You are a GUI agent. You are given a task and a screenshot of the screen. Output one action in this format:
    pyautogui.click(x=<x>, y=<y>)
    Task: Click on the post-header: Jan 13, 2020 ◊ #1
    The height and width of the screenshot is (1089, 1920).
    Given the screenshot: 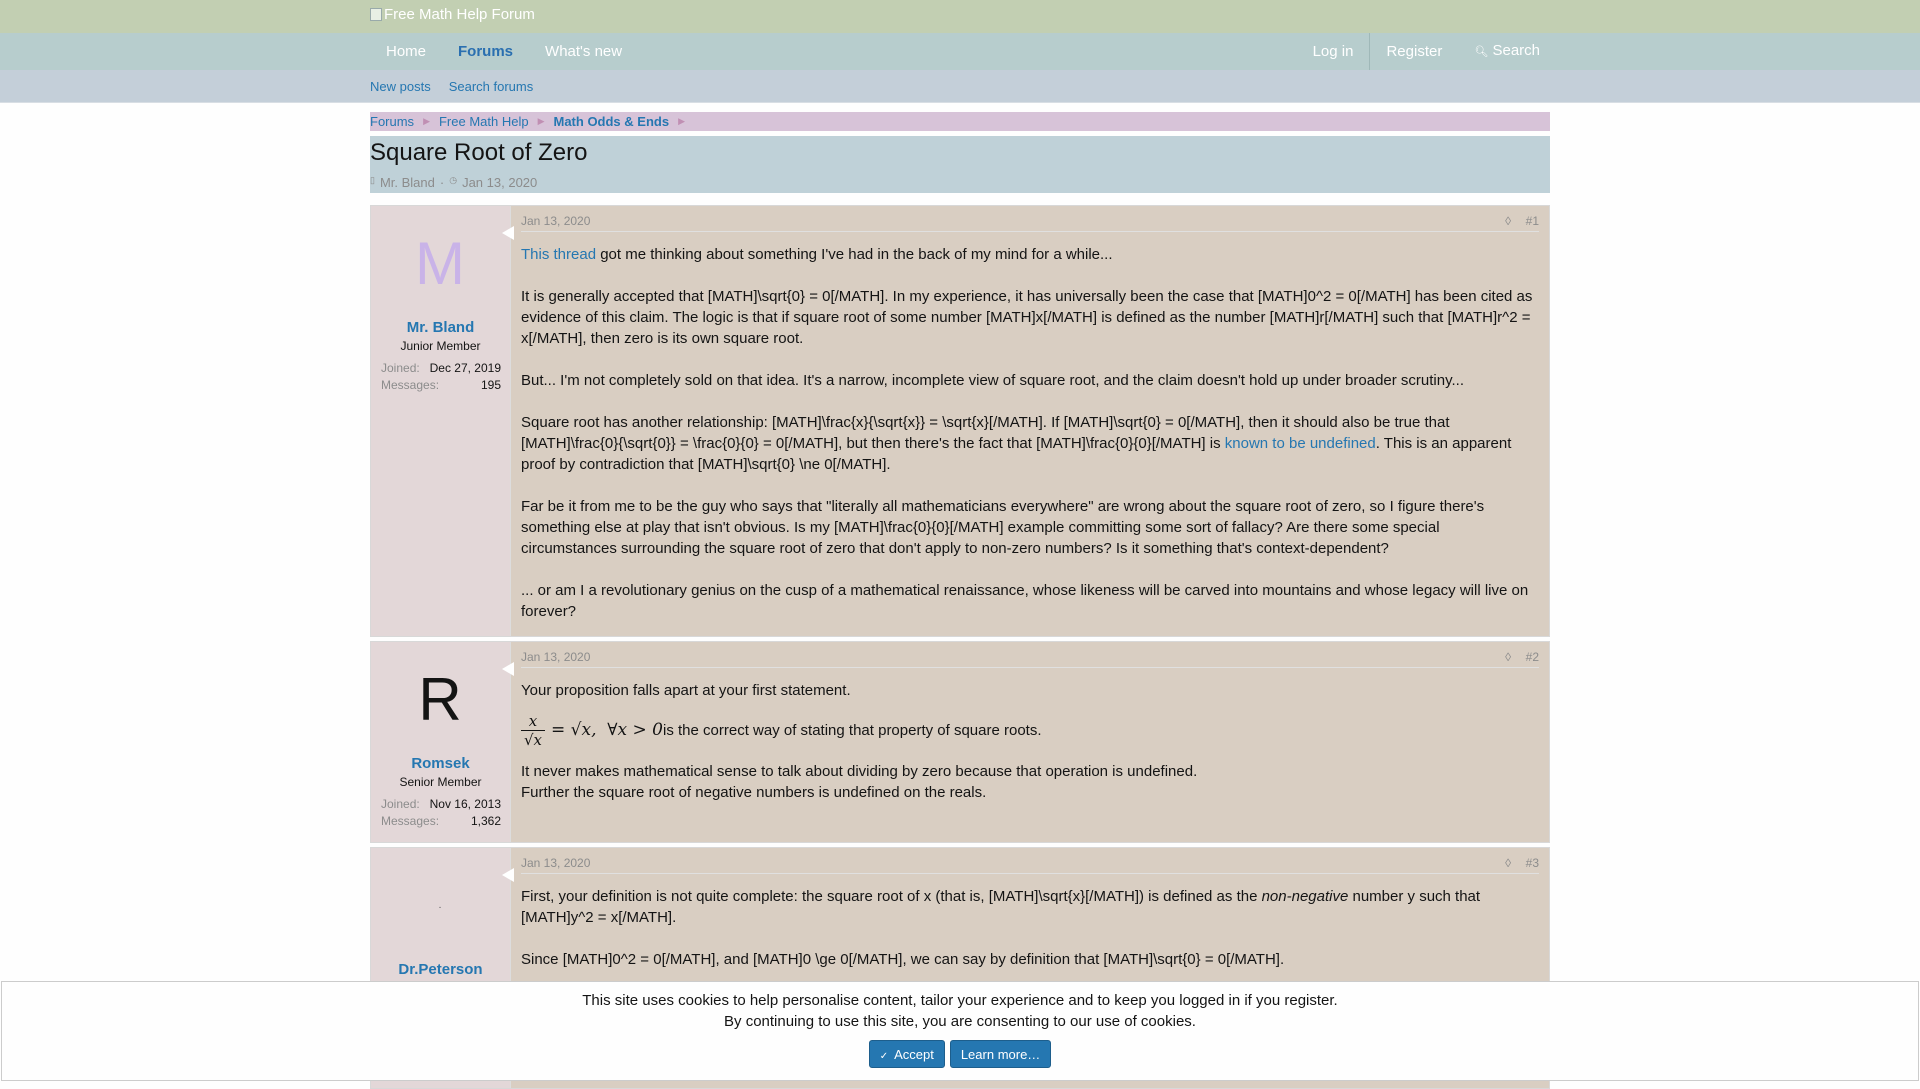 What is the action you would take?
    pyautogui.click(x=1030, y=223)
    